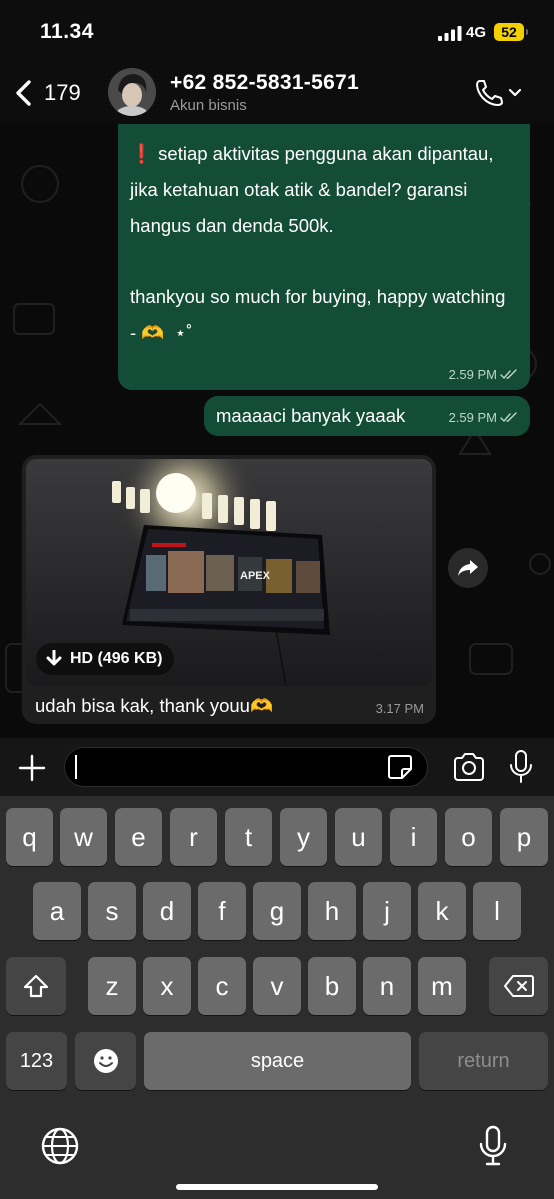  I want to click on key-y: y, so click(303, 837).